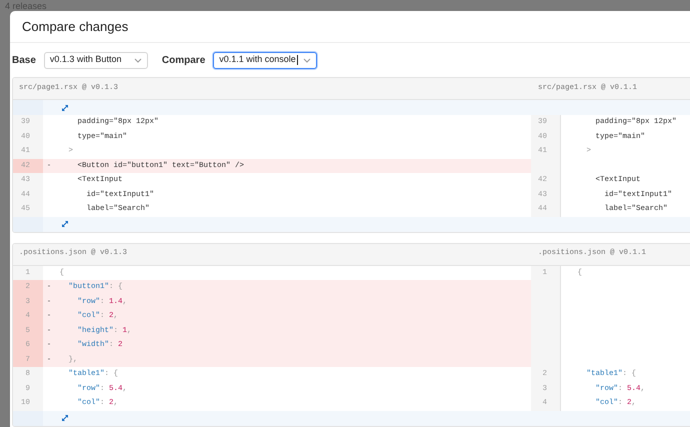  What do you see at coordinates (265, 60) in the screenshot?
I see `version-select: v0.1.1 with console` at bounding box center [265, 60].